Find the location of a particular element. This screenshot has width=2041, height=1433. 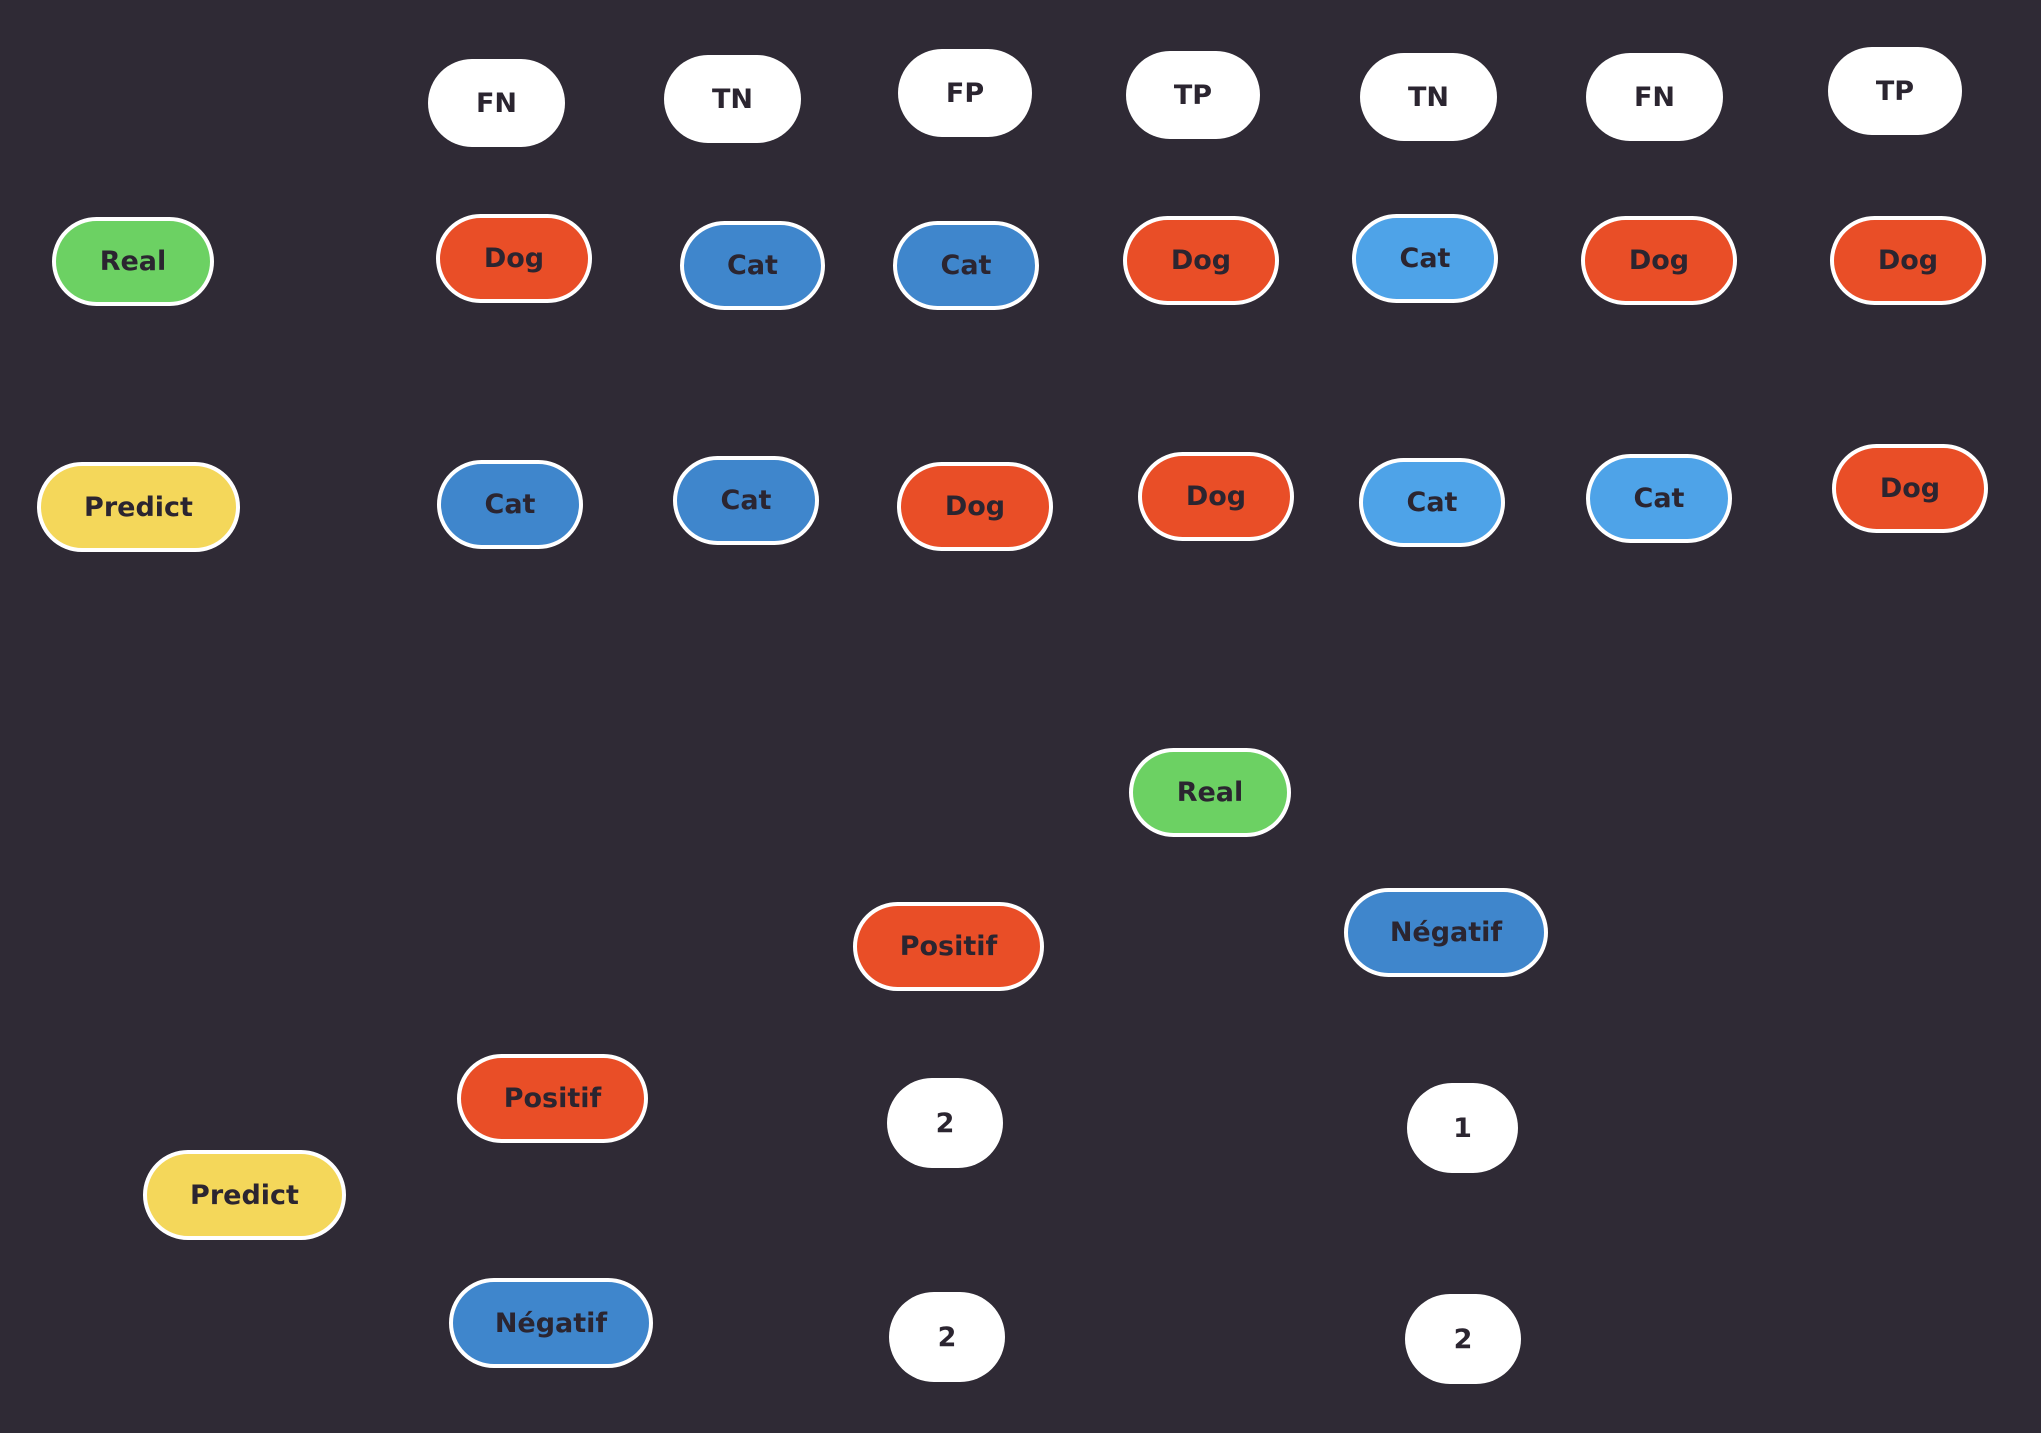

matrix-predict-positive-header: Positif is located at coordinates (552, 1098).